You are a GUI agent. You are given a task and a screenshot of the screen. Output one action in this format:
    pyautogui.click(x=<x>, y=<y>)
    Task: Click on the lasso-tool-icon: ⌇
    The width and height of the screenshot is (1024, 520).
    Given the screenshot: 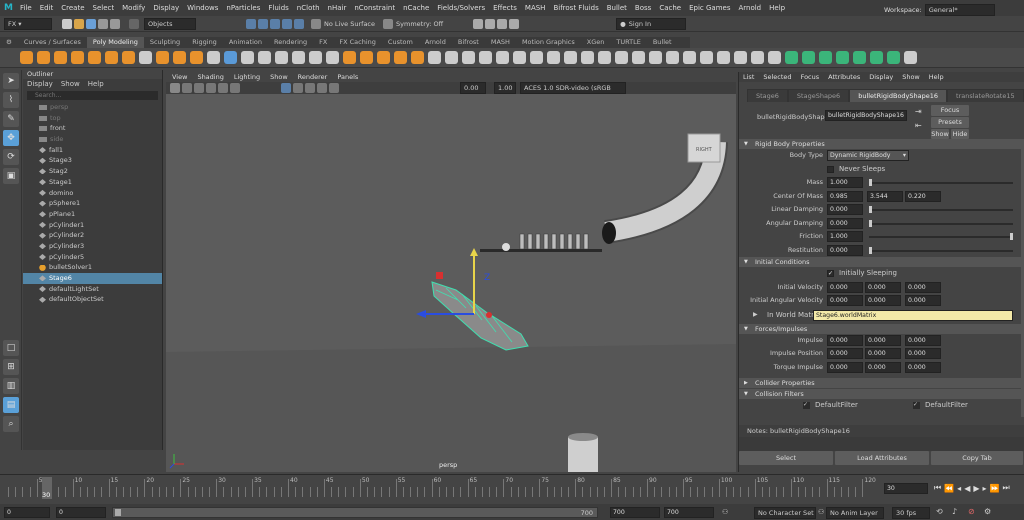 What is the action you would take?
    pyautogui.click(x=11, y=100)
    